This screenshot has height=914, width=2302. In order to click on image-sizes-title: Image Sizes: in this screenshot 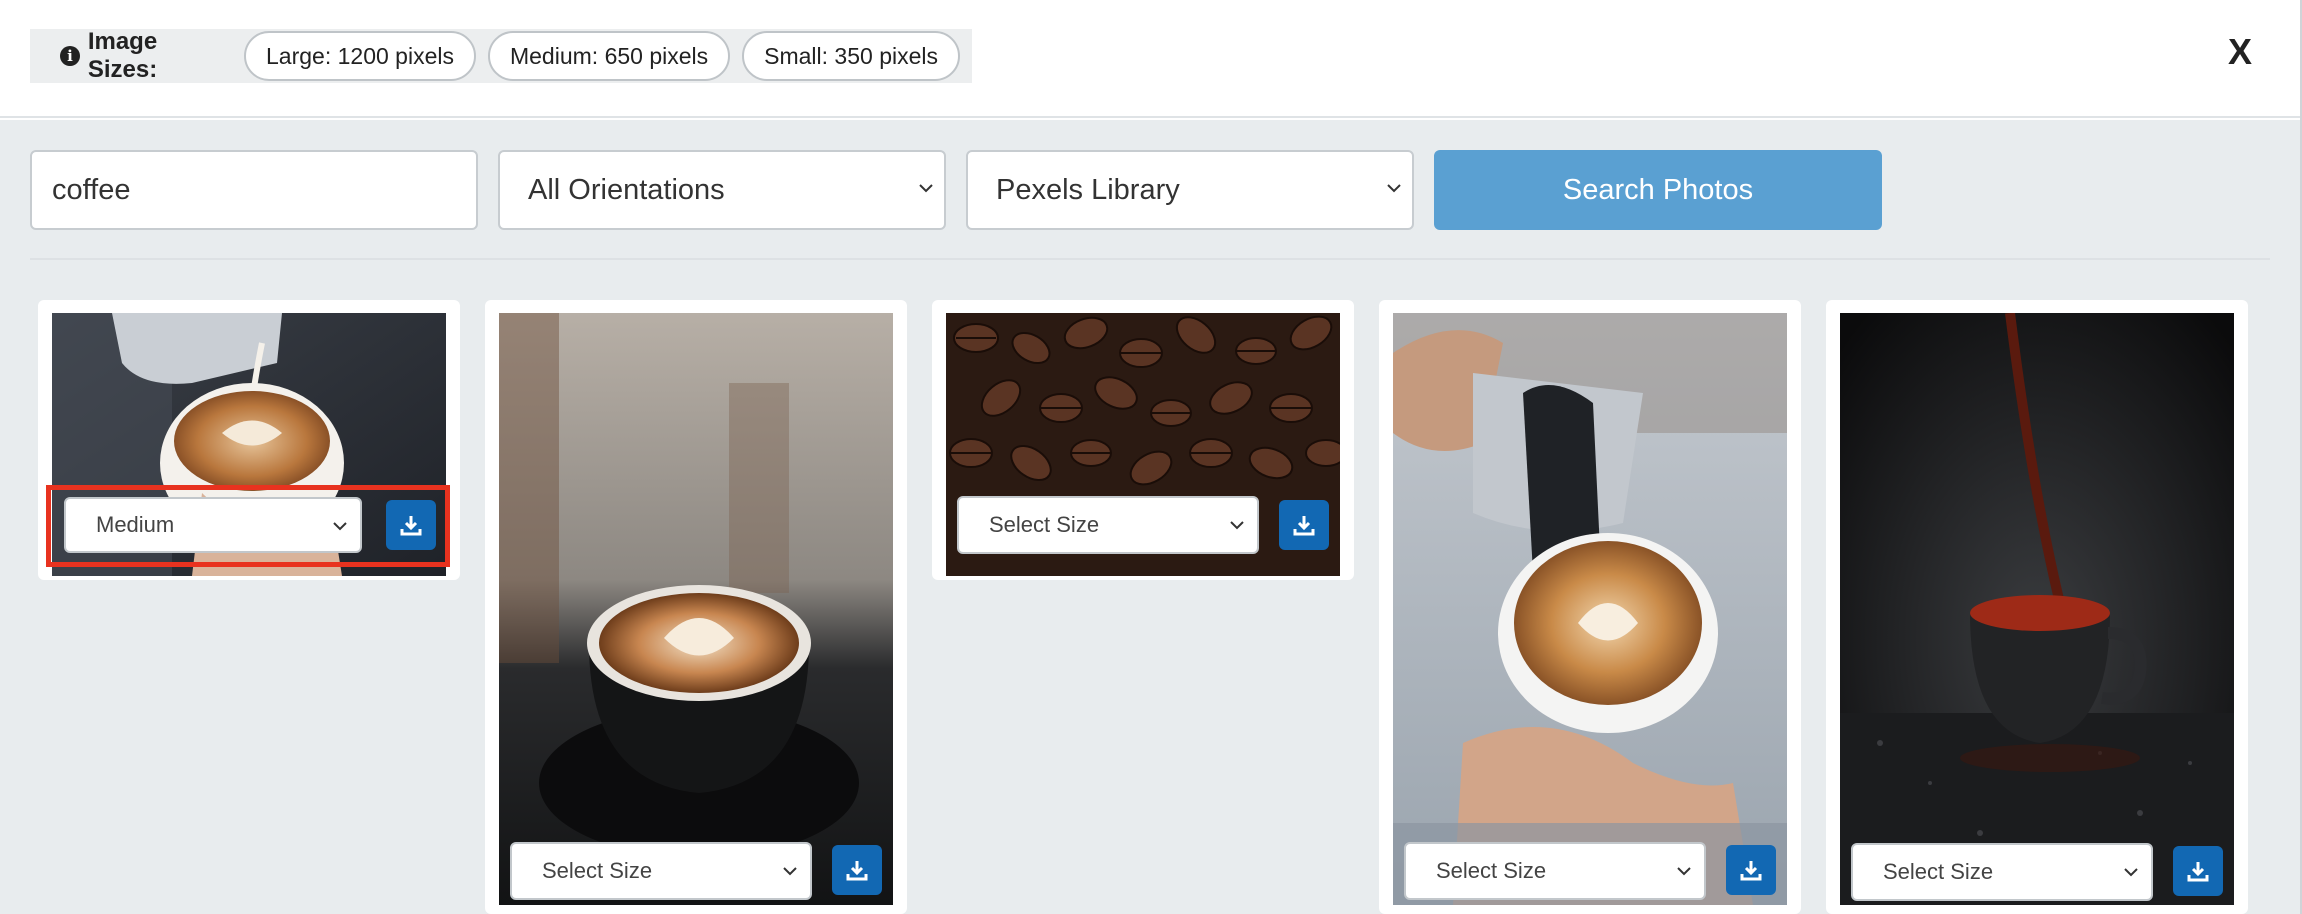, I will do `click(122, 55)`.